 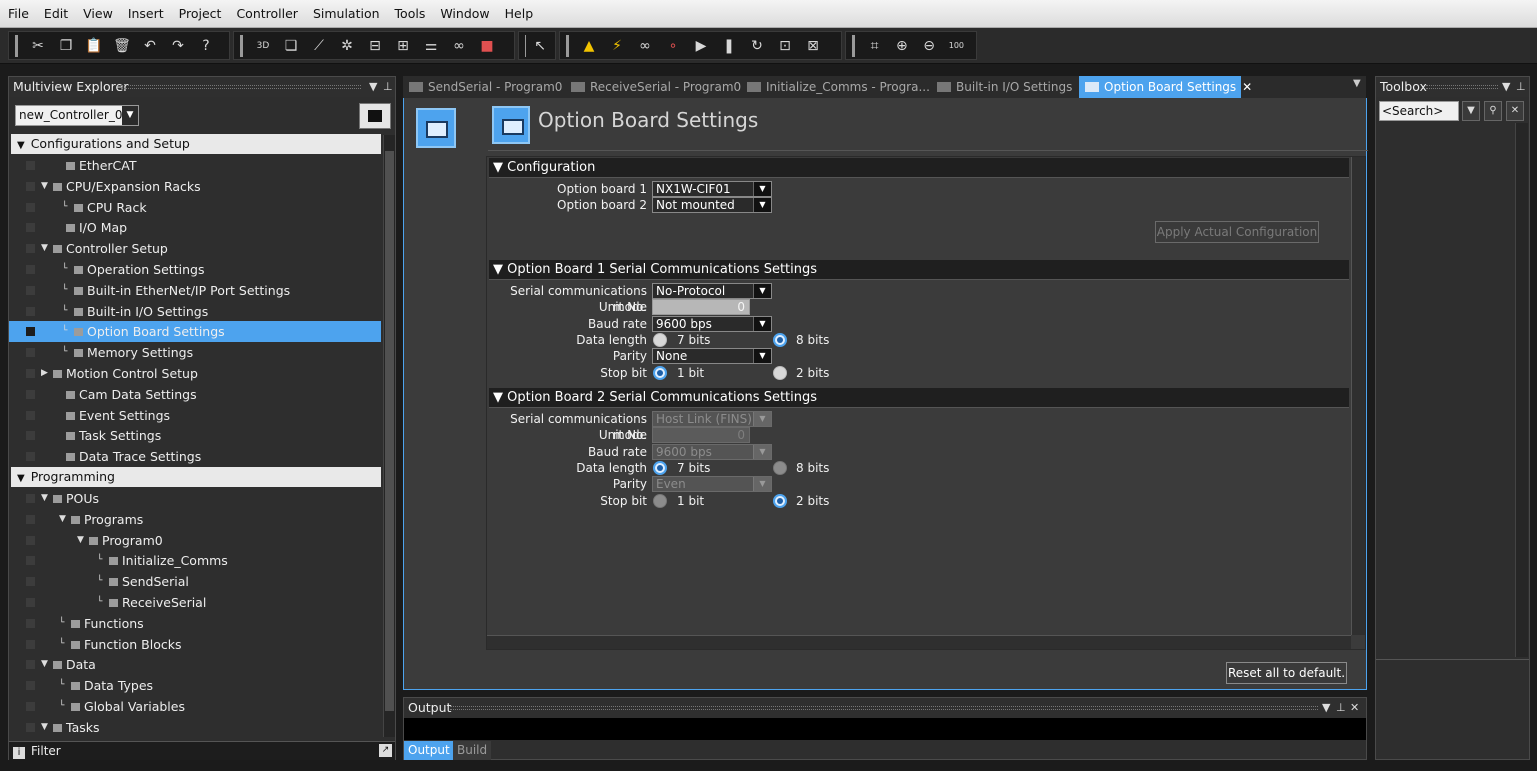 I want to click on tree-item-tasks: ▼ Tasks, so click(x=195, y=727).